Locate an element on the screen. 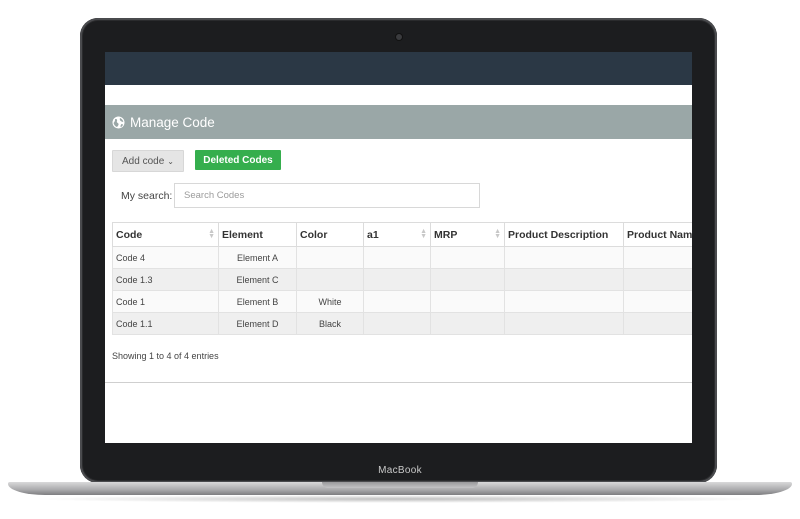  panel-header: Manage Code is located at coordinates (398, 122).